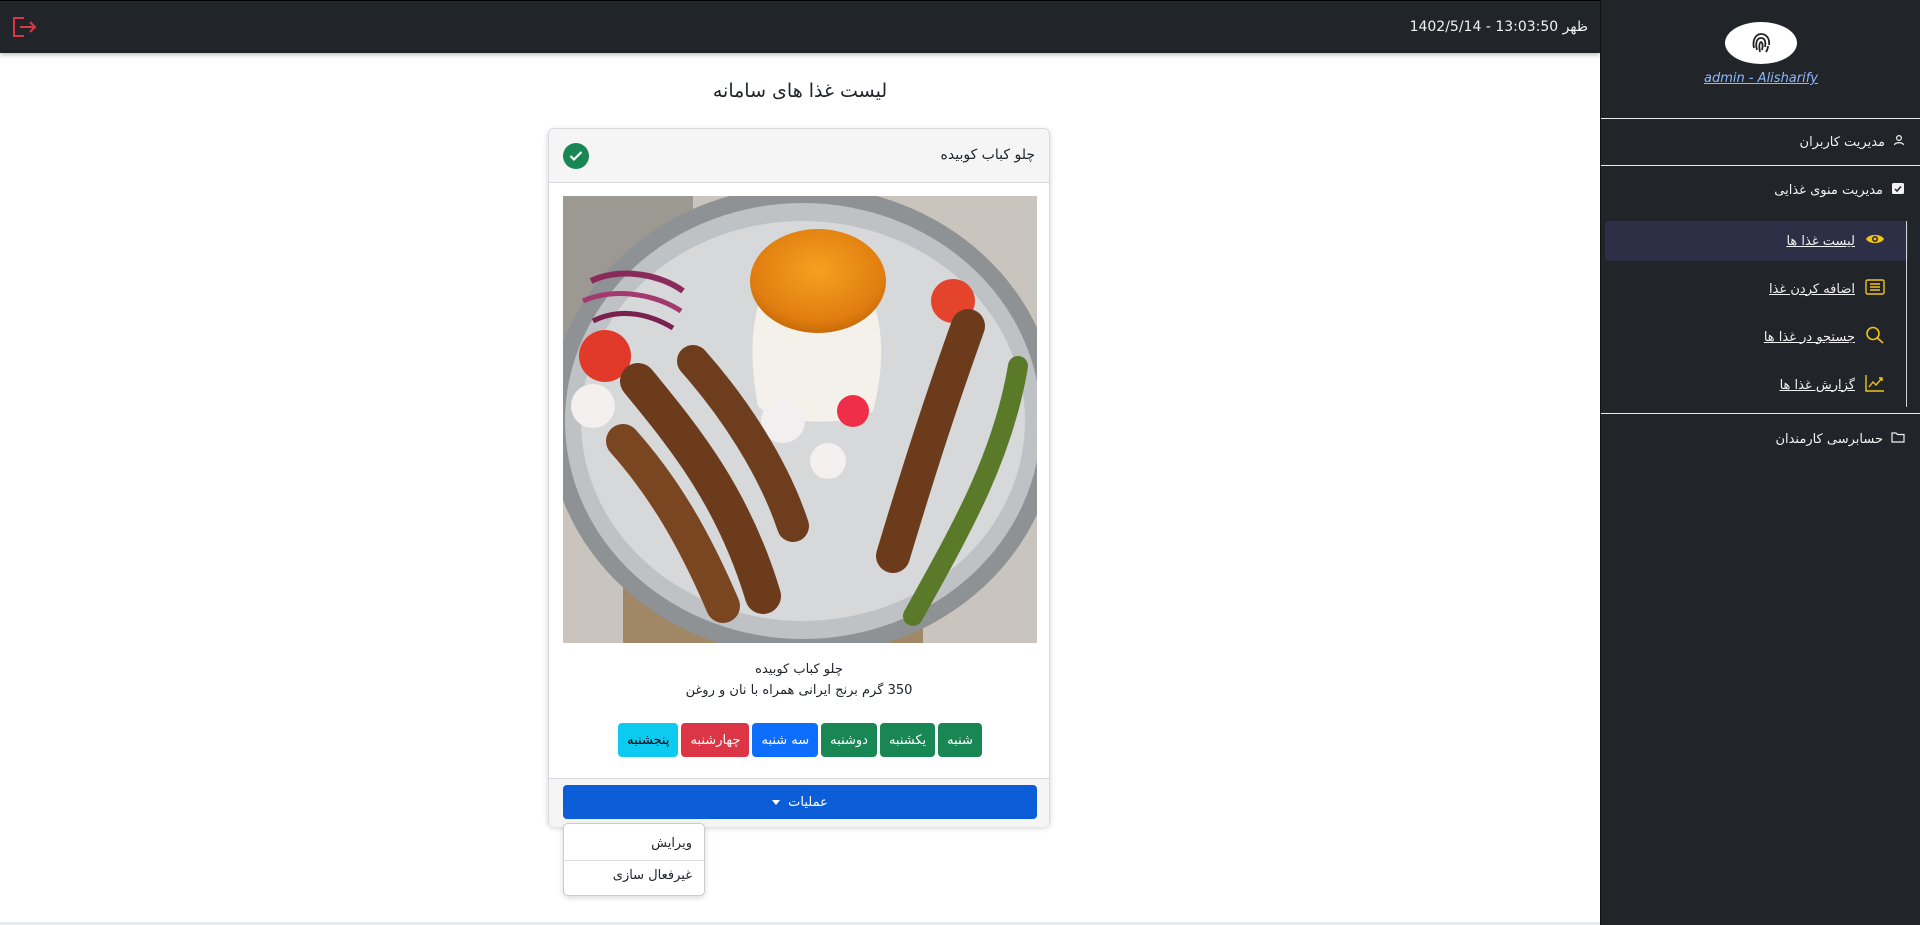 The image size is (1920, 925). Describe the element at coordinates (849, 740) in the screenshot. I see `day-button-monday: دوشنبه` at that location.